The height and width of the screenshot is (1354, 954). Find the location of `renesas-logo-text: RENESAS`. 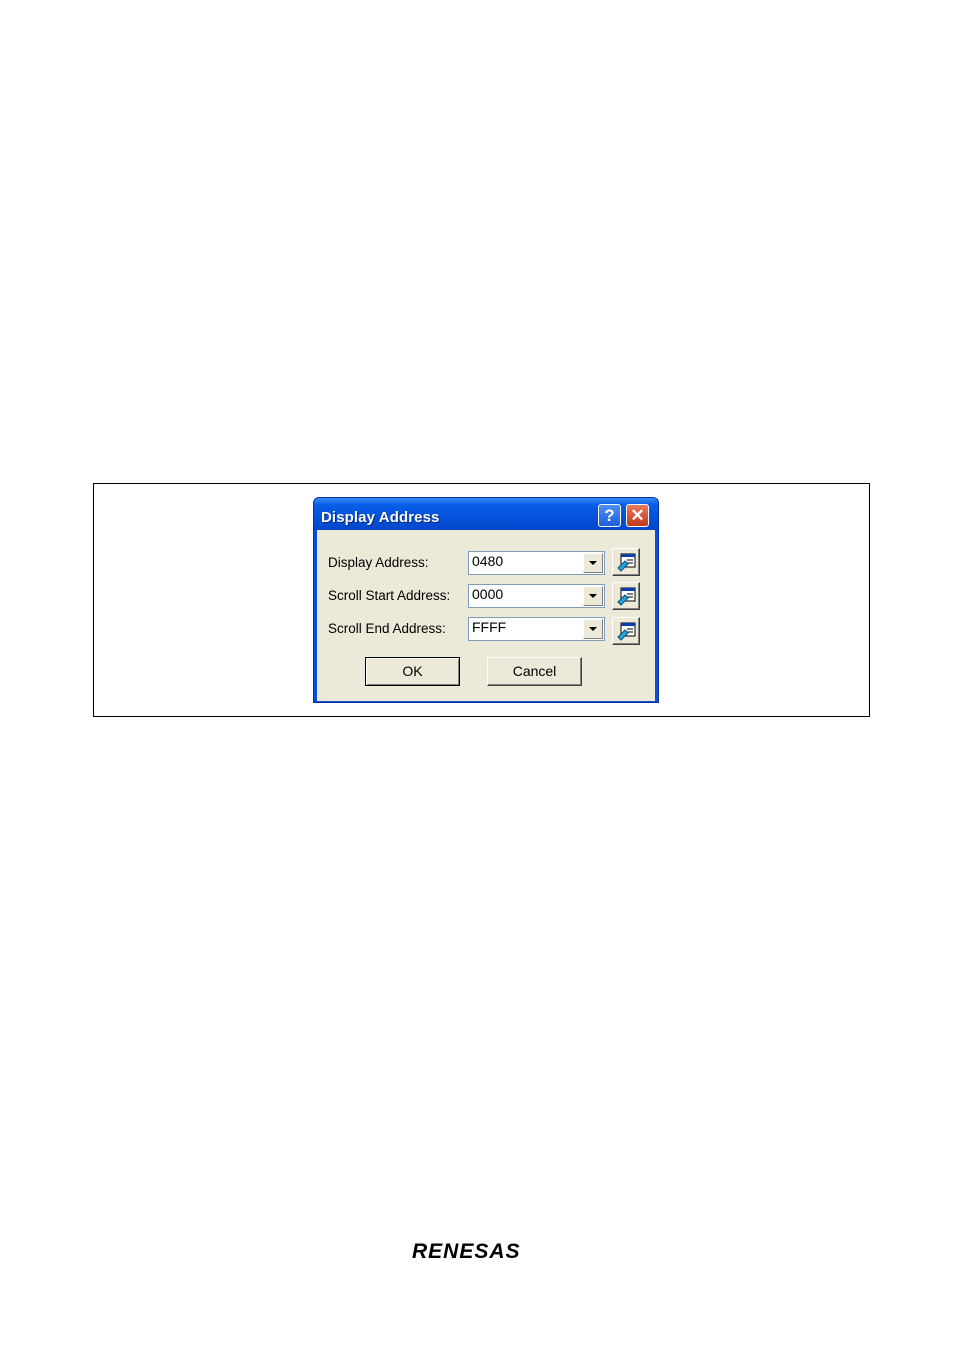

renesas-logo-text: RENESAS is located at coordinates (466, 1251).